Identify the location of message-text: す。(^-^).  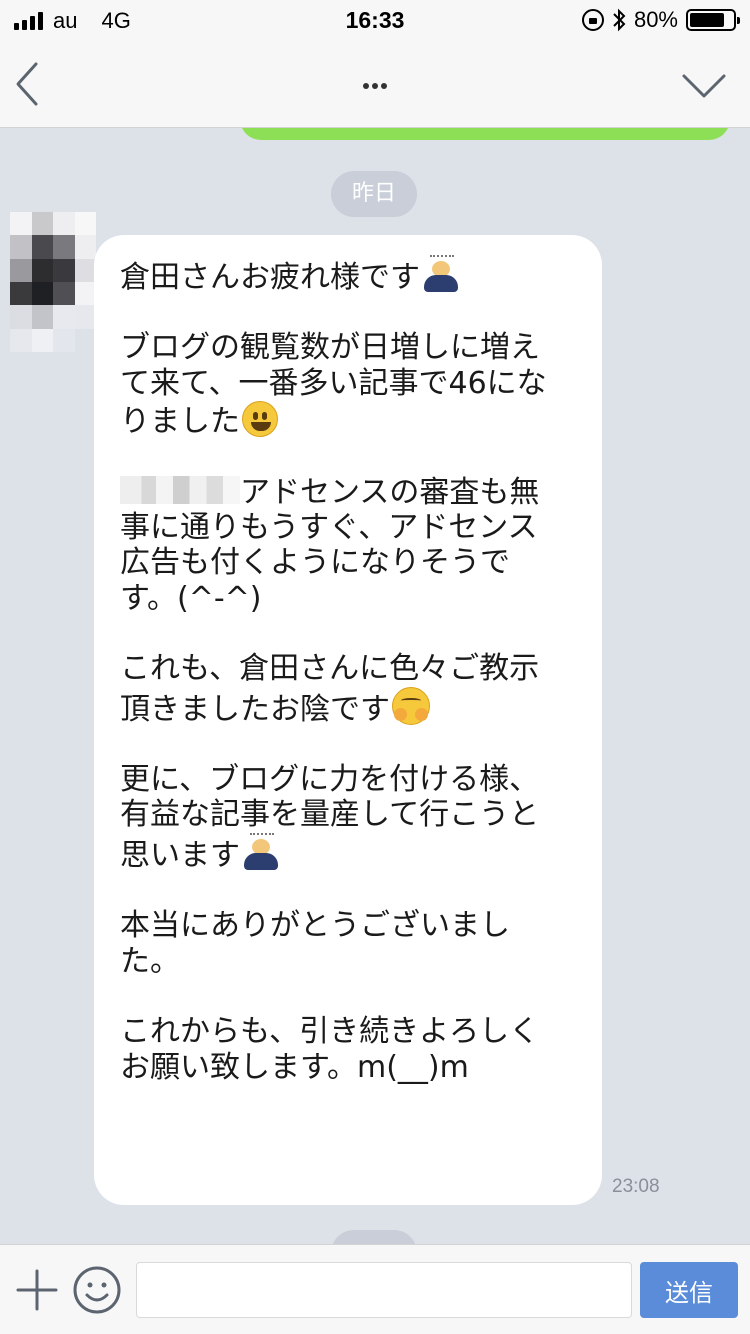
(191, 598).